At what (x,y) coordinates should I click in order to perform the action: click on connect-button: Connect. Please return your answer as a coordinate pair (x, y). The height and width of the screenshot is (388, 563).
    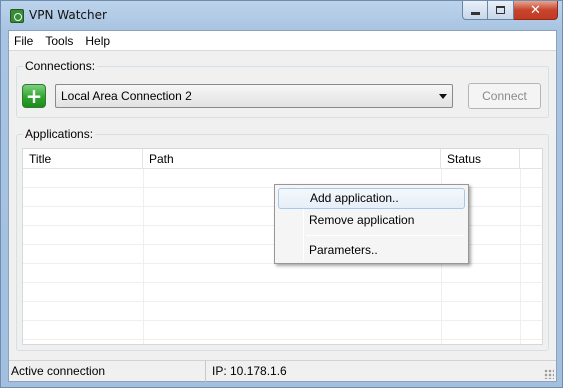
    Looking at the image, I should click on (504, 96).